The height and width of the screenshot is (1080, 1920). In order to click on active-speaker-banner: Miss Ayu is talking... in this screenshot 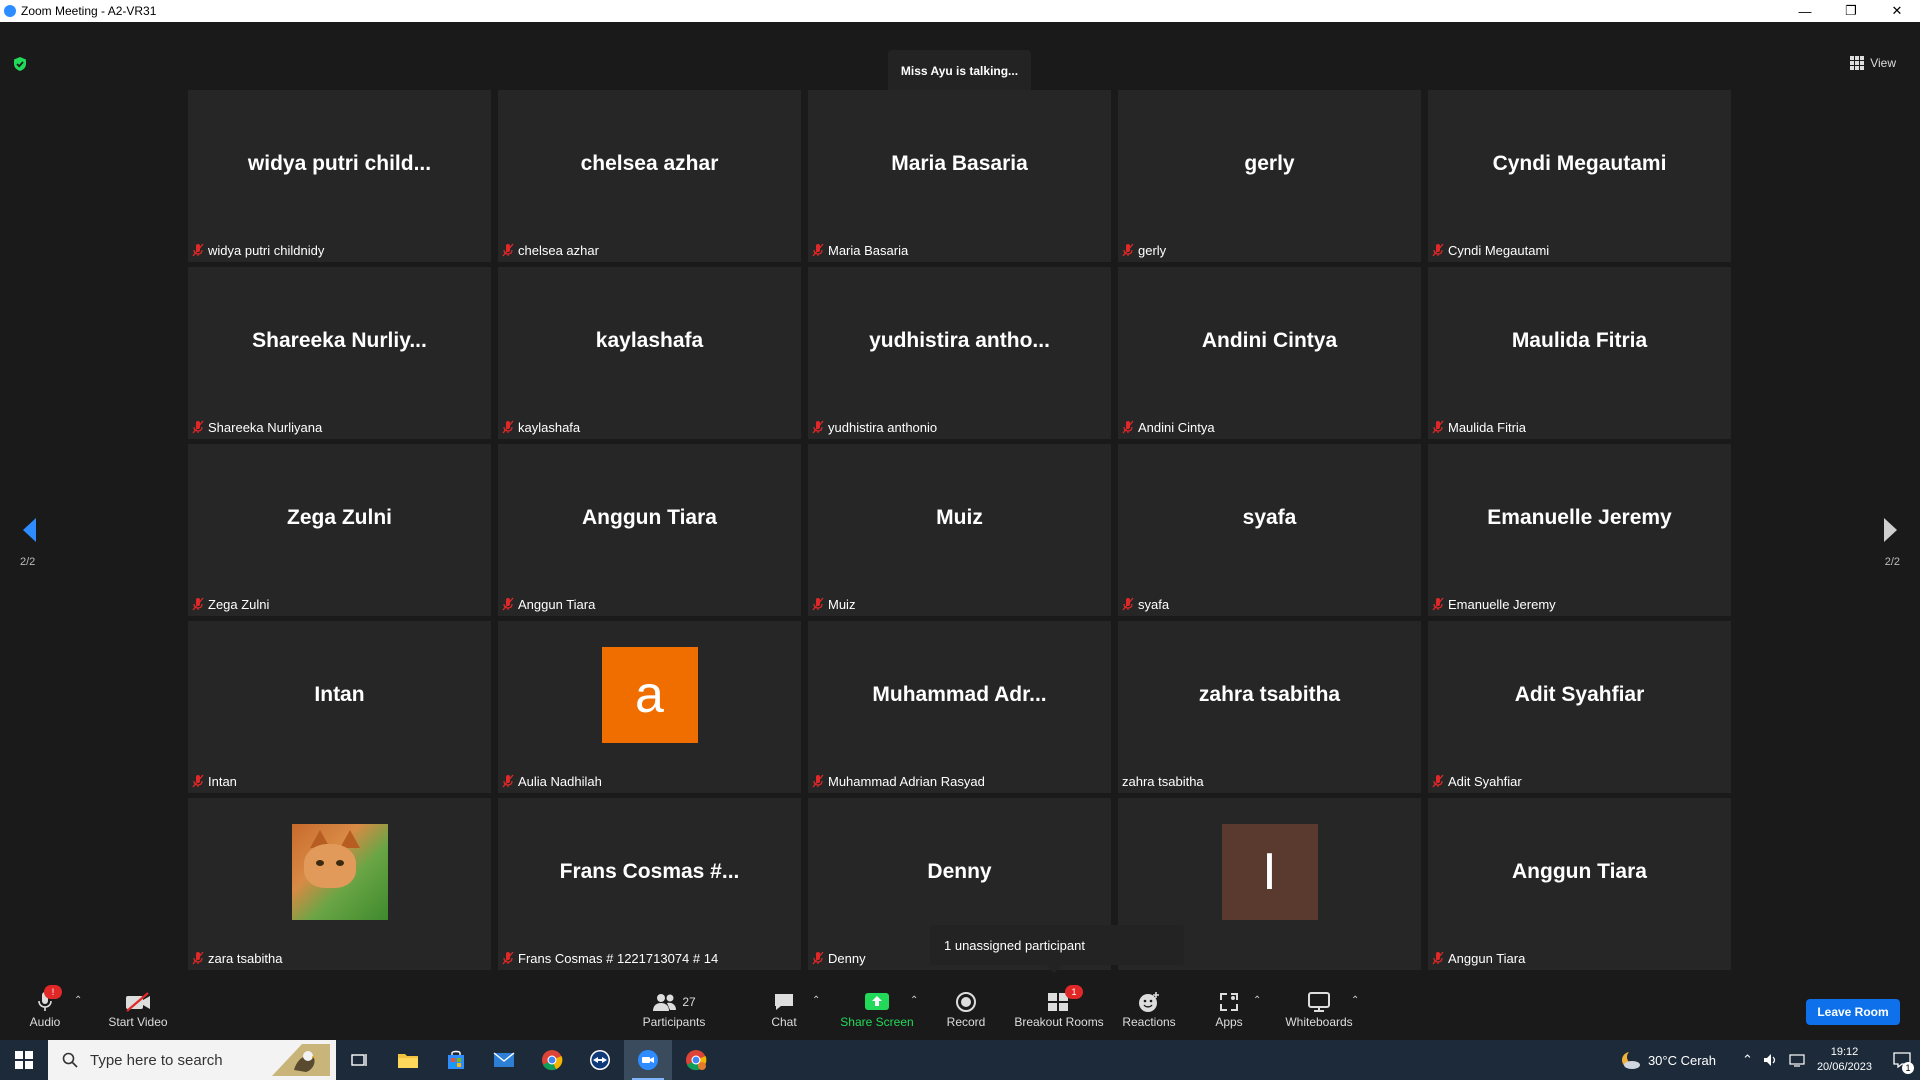, I will do `click(959, 71)`.